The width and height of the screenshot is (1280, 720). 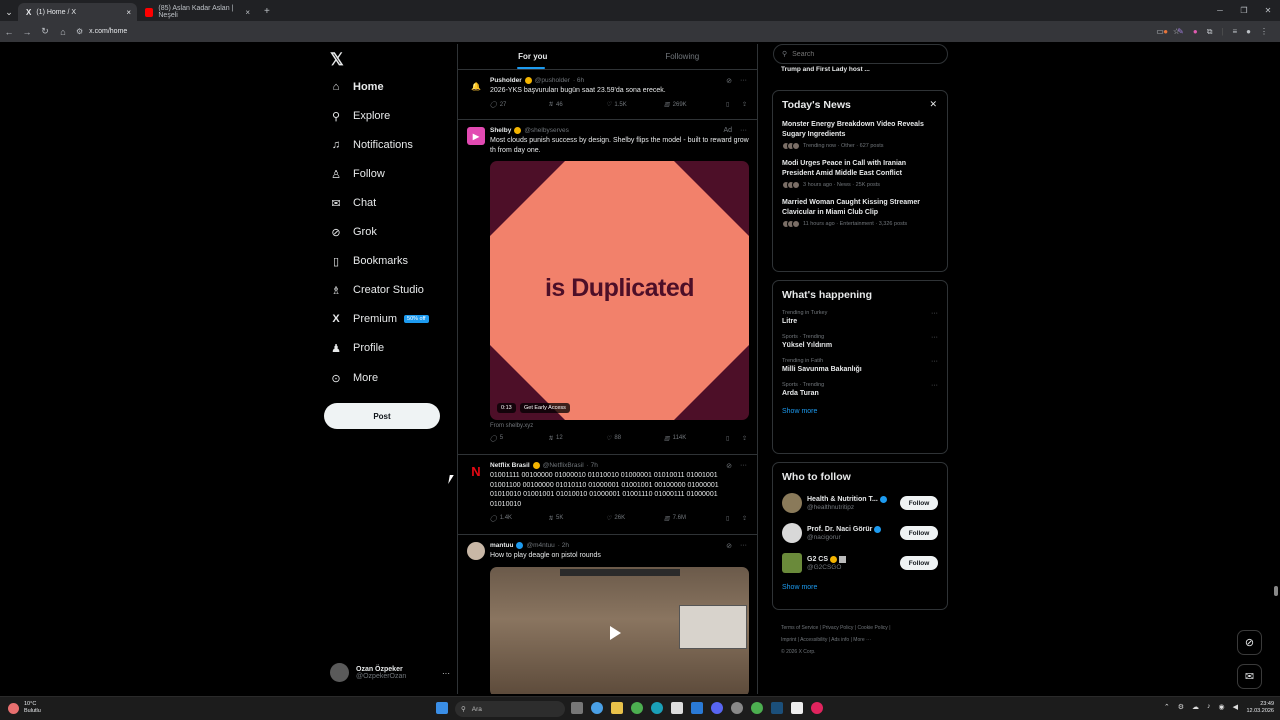 I want to click on tweet-author-name: Netflix Brasil, so click(x=510, y=465).